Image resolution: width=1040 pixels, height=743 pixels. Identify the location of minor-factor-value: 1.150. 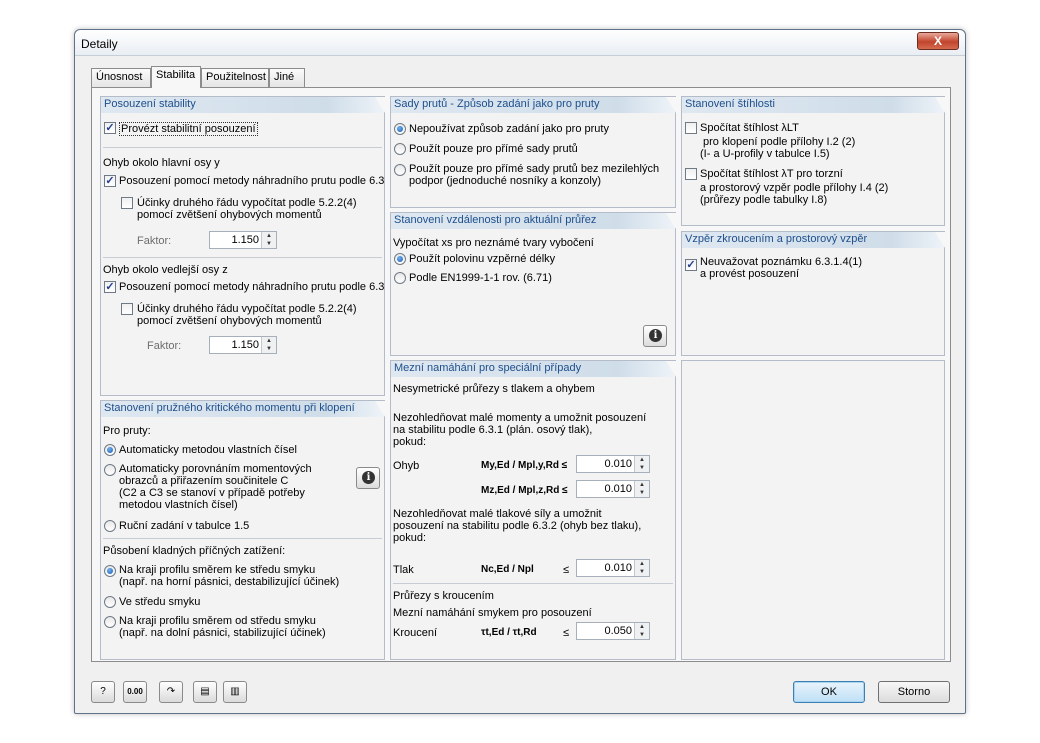
(245, 345).